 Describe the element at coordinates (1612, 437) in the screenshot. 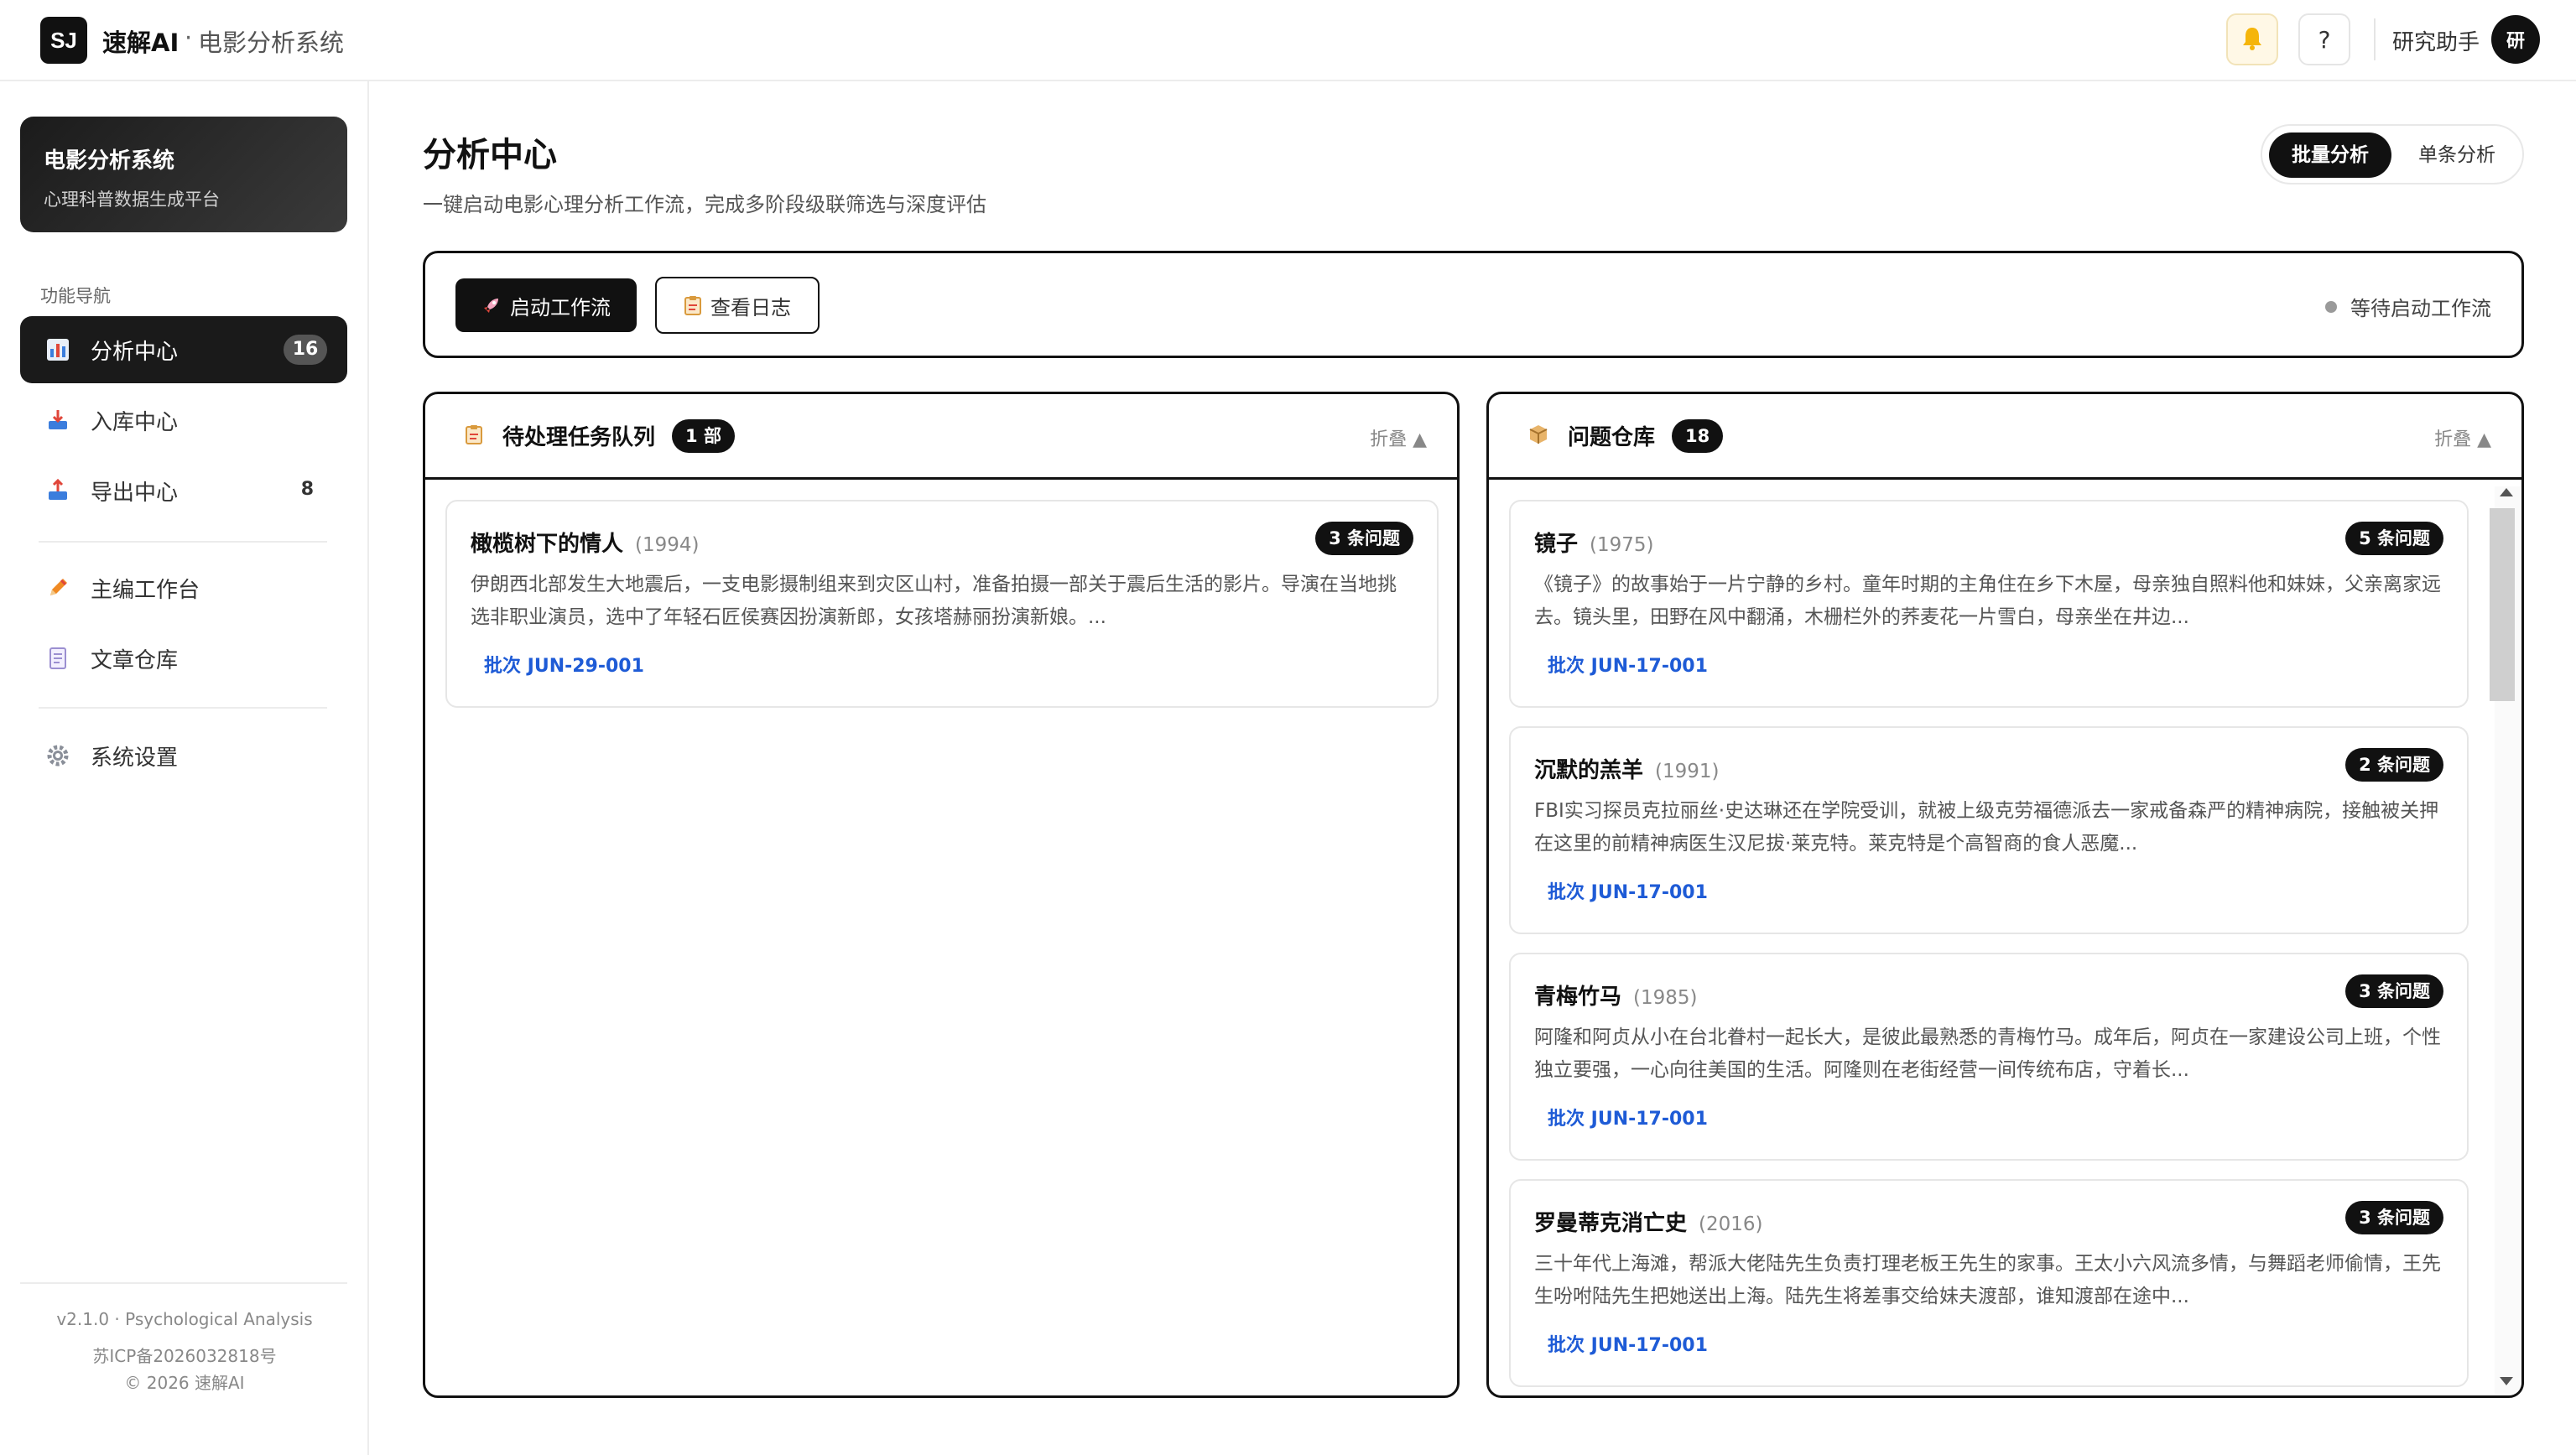

I see `question-repo-title: 问题仓库` at that location.